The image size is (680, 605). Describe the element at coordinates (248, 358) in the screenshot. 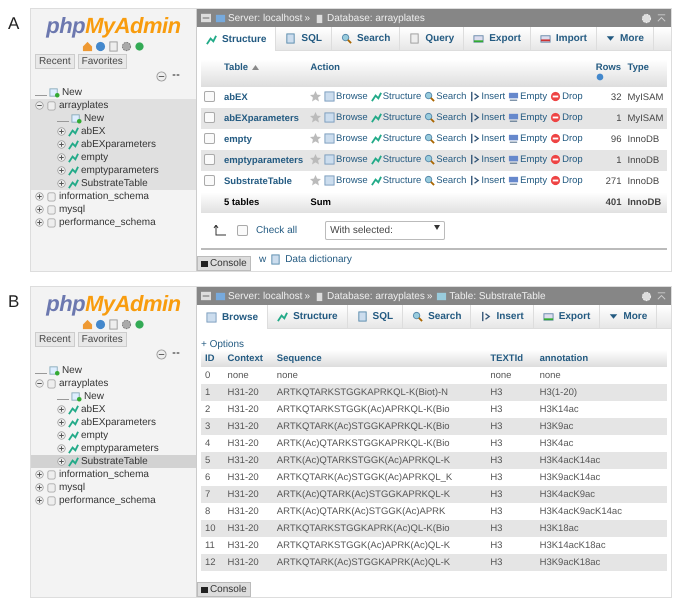

I see `column-header: Context` at that location.